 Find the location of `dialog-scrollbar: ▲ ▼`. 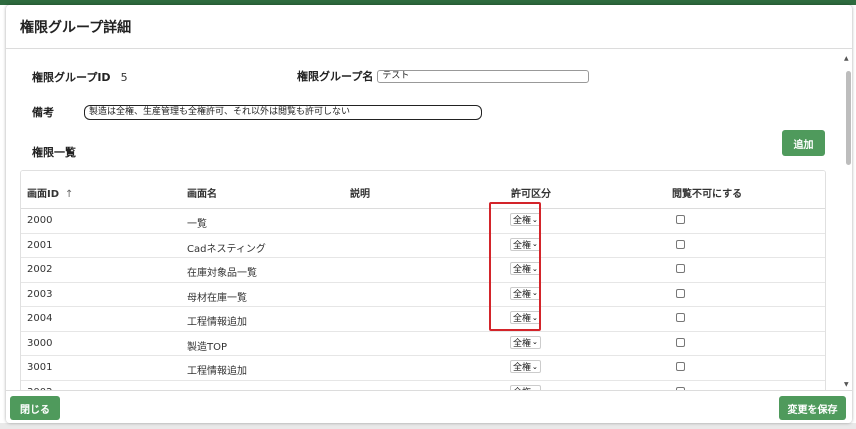

dialog-scrollbar: ▲ ▼ is located at coordinates (847, 222).